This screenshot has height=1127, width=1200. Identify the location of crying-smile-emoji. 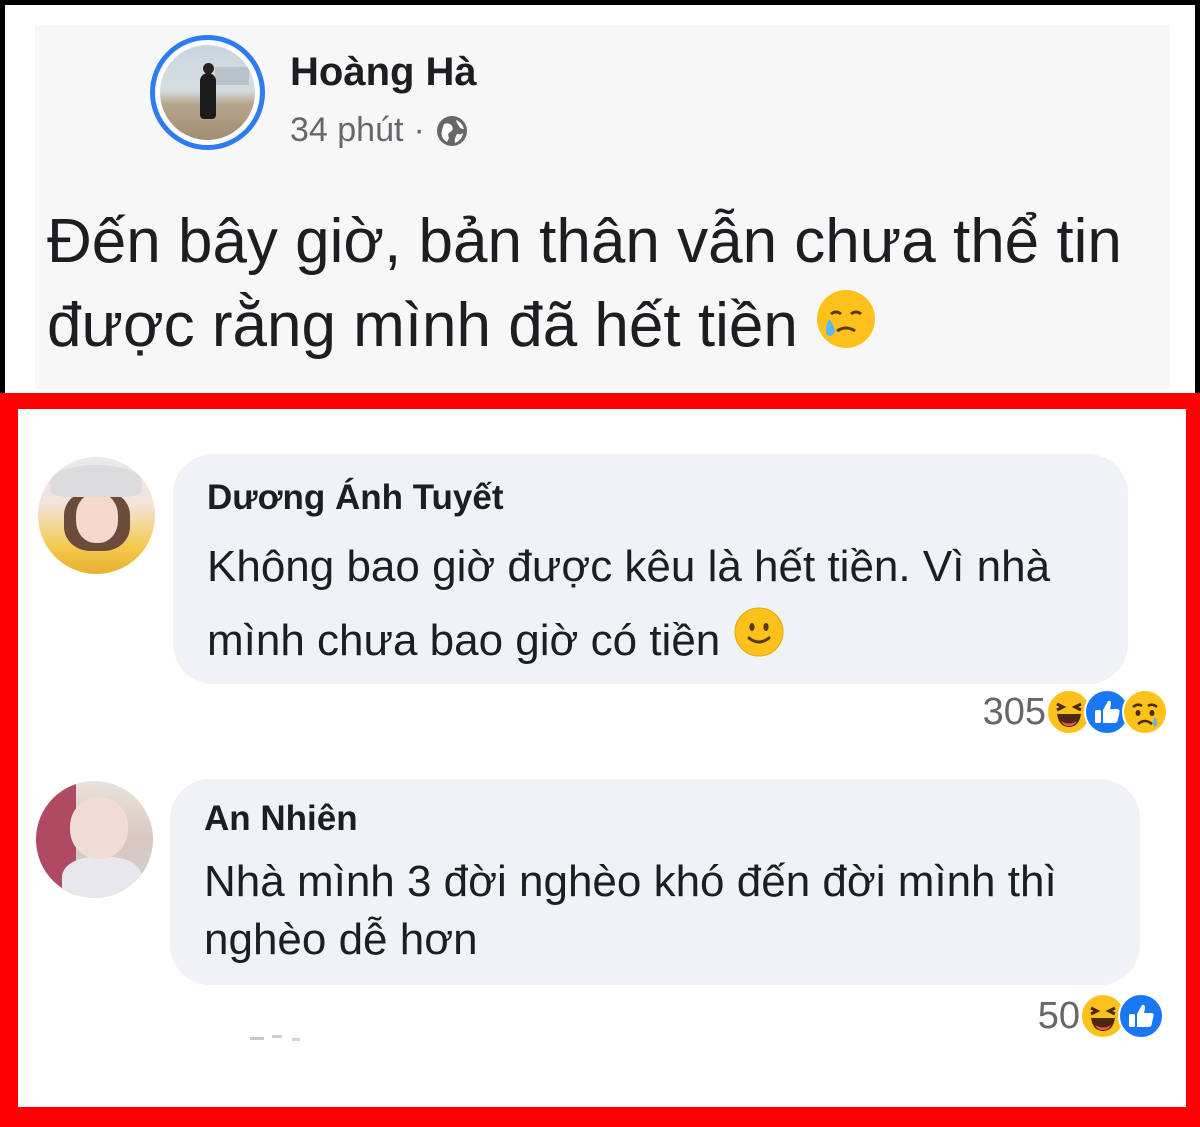
(846, 330).